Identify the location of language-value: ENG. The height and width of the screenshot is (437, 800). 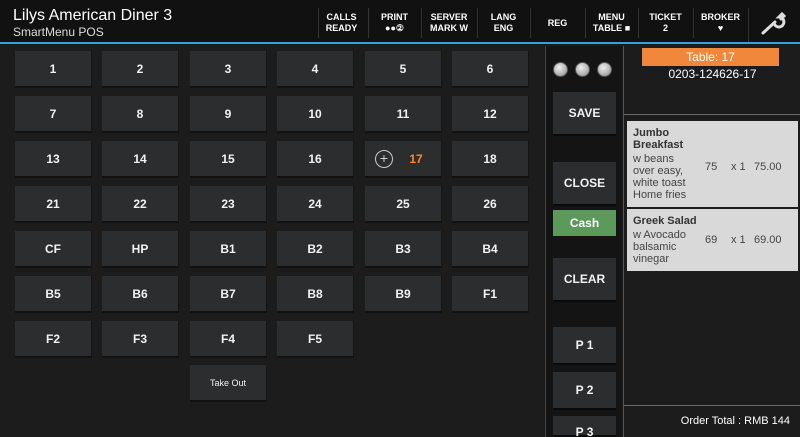
(503, 28).